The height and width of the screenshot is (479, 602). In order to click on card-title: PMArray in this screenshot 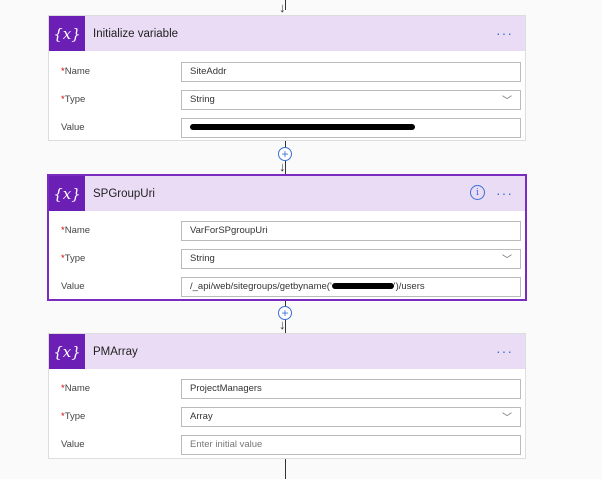, I will do `click(115, 351)`.